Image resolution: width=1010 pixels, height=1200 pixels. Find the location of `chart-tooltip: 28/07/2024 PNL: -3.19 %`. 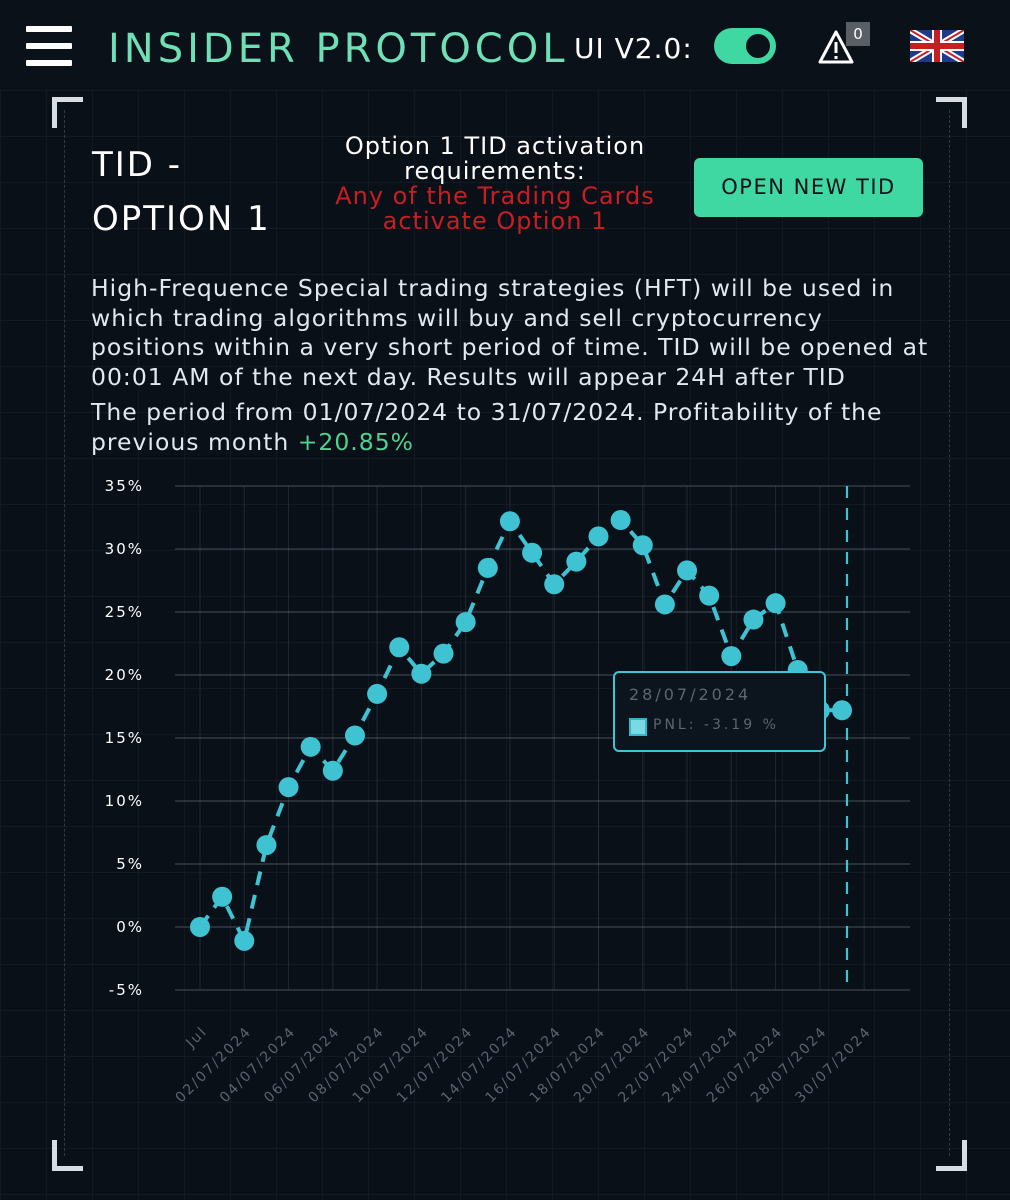

chart-tooltip: 28/07/2024 PNL: -3.19 % is located at coordinates (719, 711).